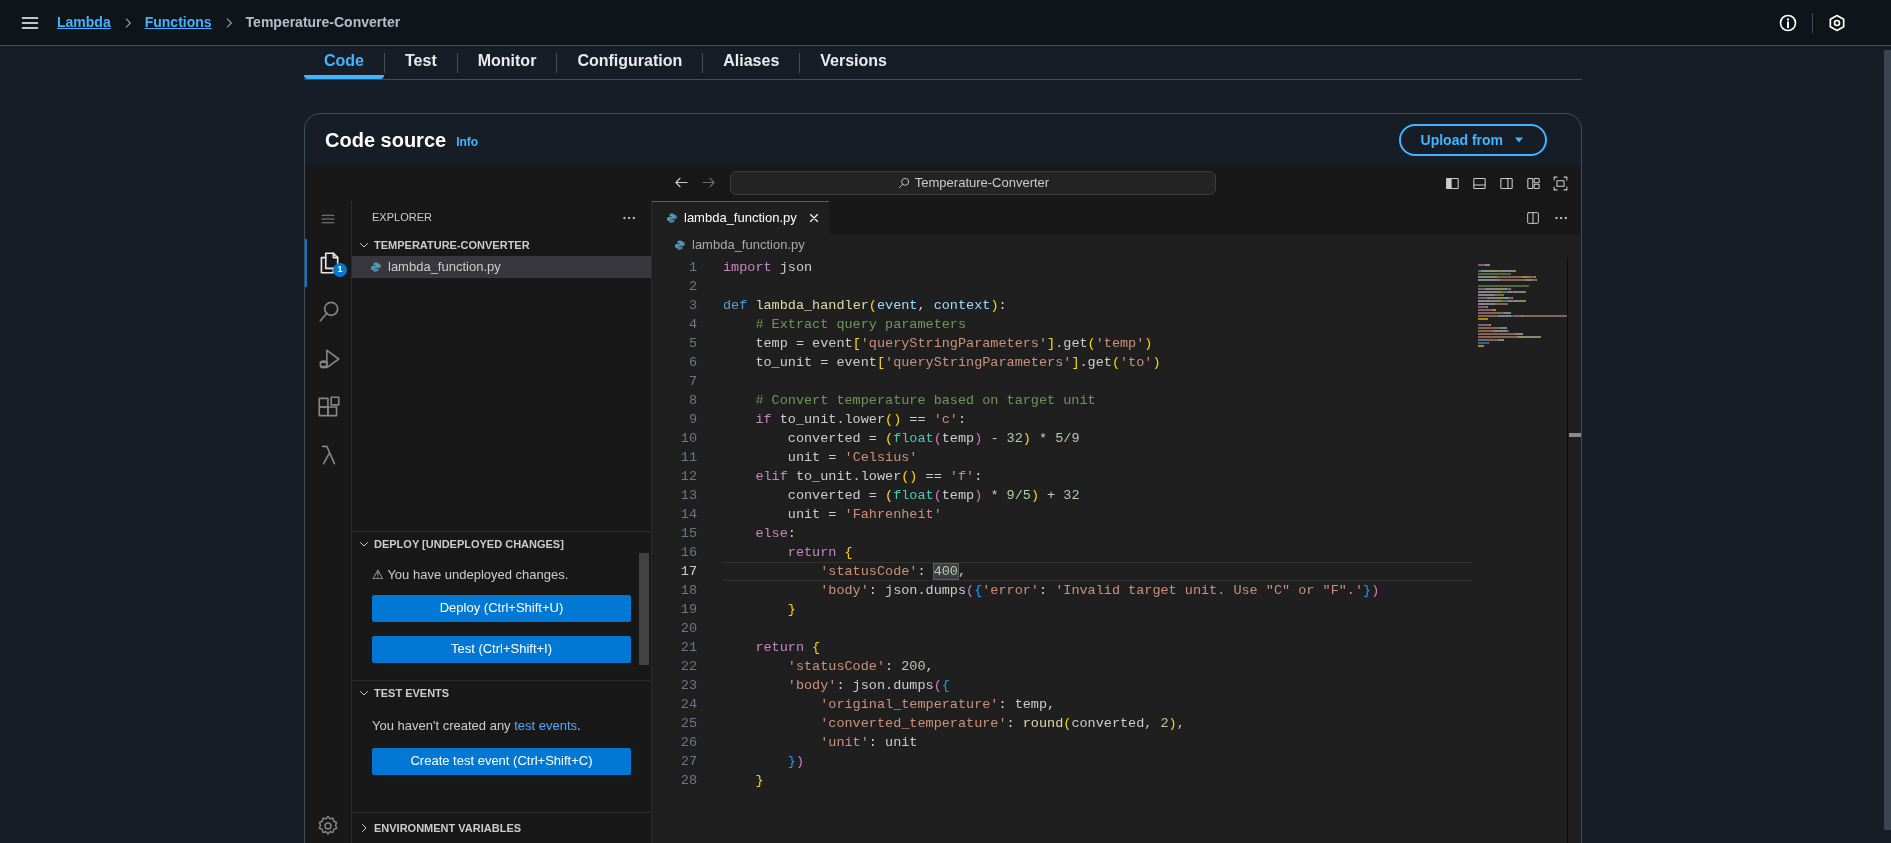 This screenshot has width=1891, height=843. I want to click on line-number: 7, so click(692, 382).